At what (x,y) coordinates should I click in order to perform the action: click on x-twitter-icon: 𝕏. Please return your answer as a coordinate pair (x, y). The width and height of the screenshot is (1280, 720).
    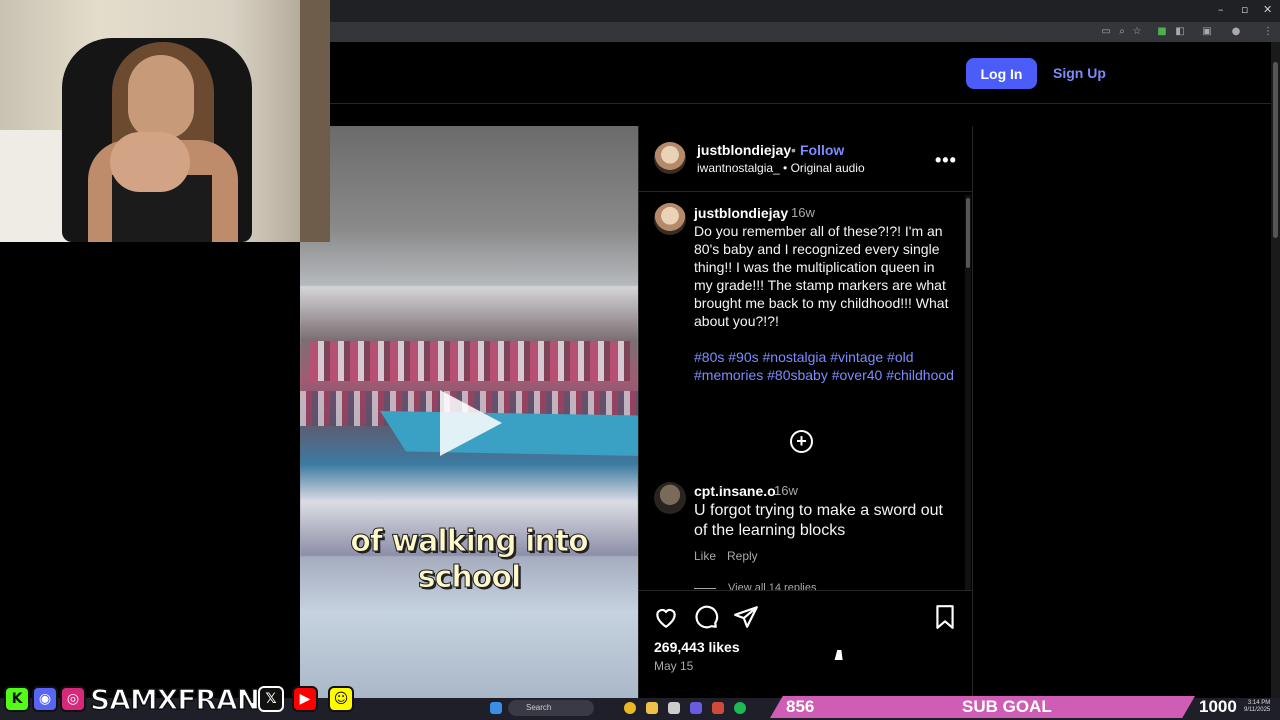
    Looking at the image, I should click on (271, 699).